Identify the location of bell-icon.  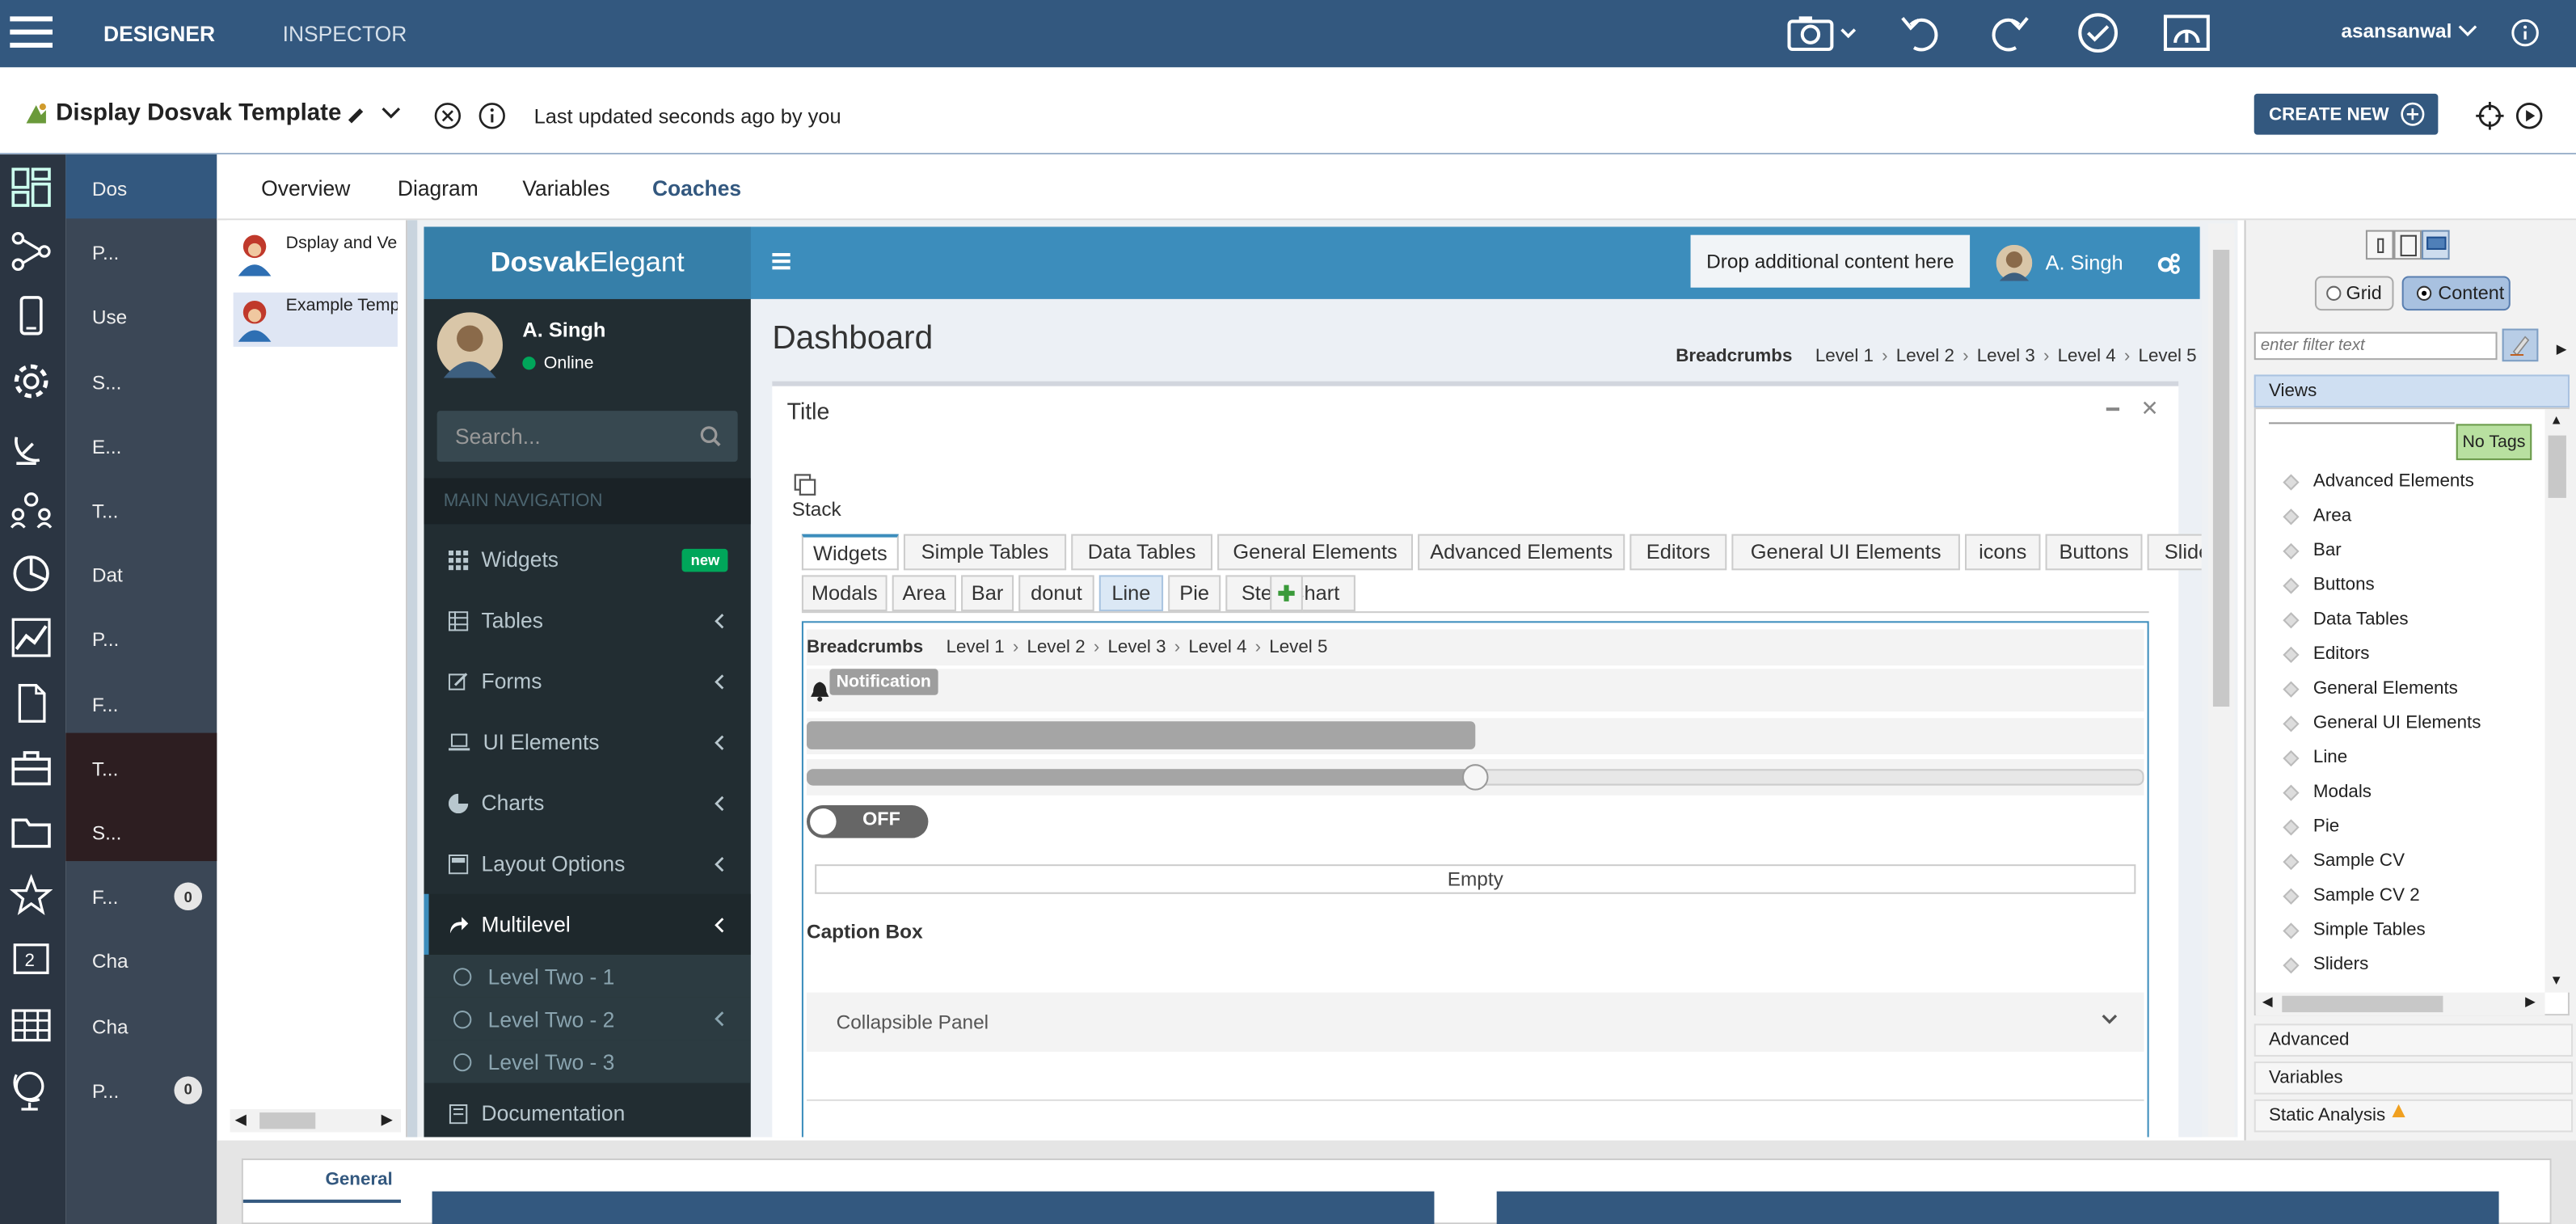
(819, 690).